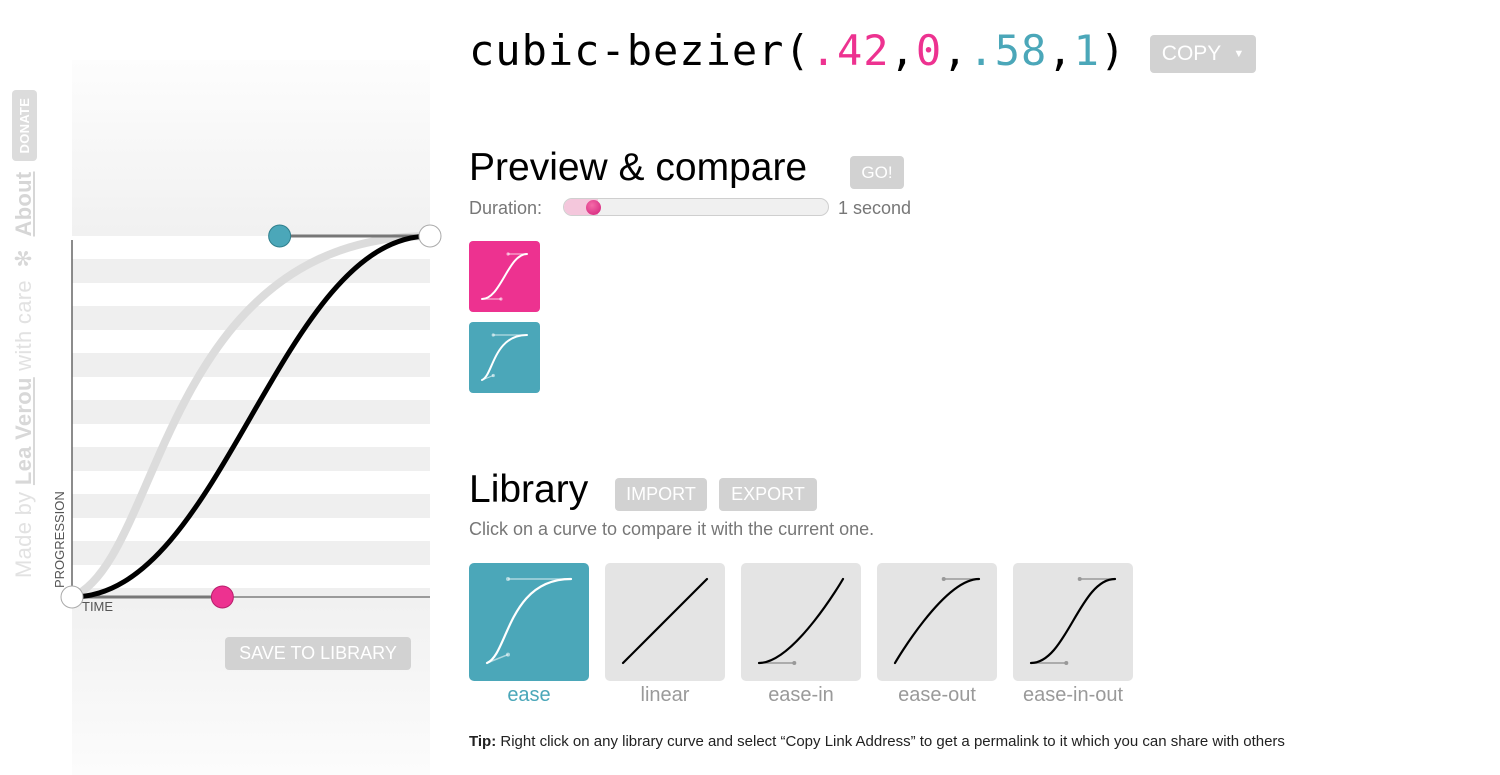 The width and height of the screenshot is (1500, 775). I want to click on preview-heading: Preview & compare, so click(638, 167).